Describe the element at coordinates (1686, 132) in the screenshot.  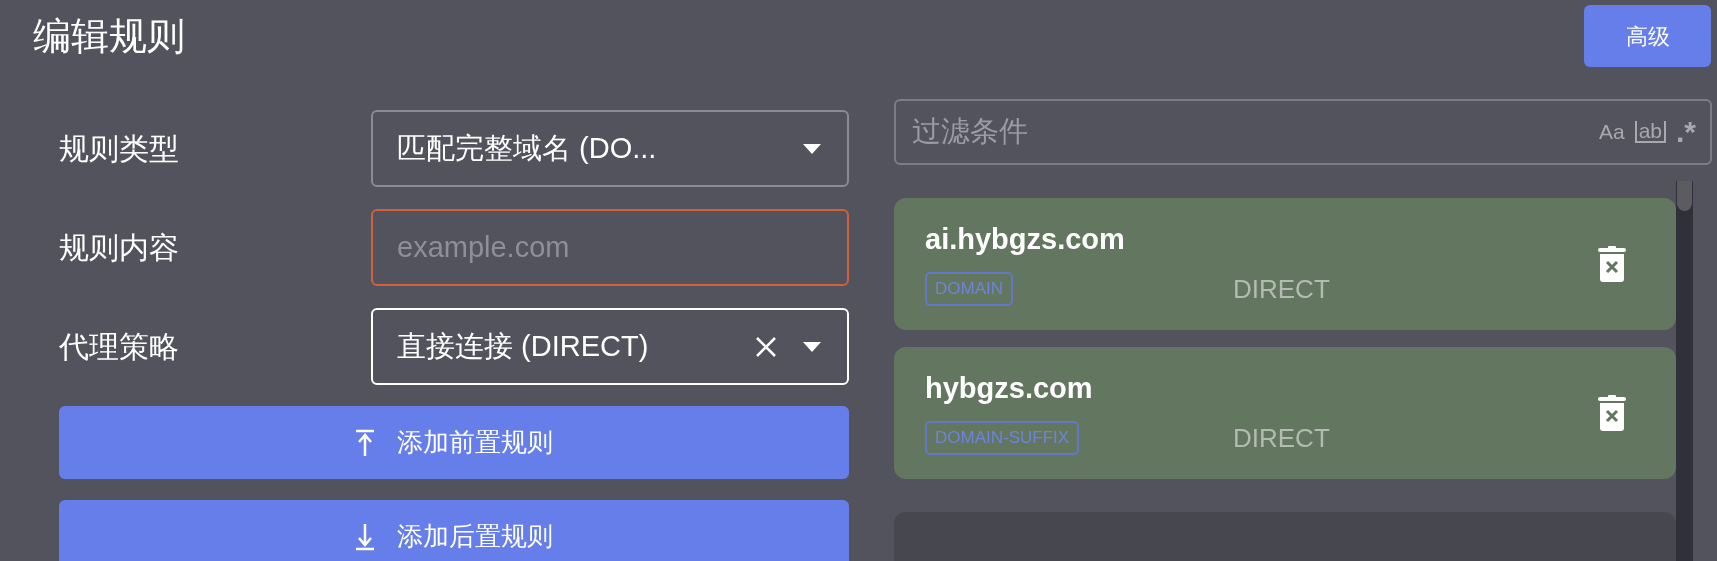
I see `regex-toggle: .*` at that location.